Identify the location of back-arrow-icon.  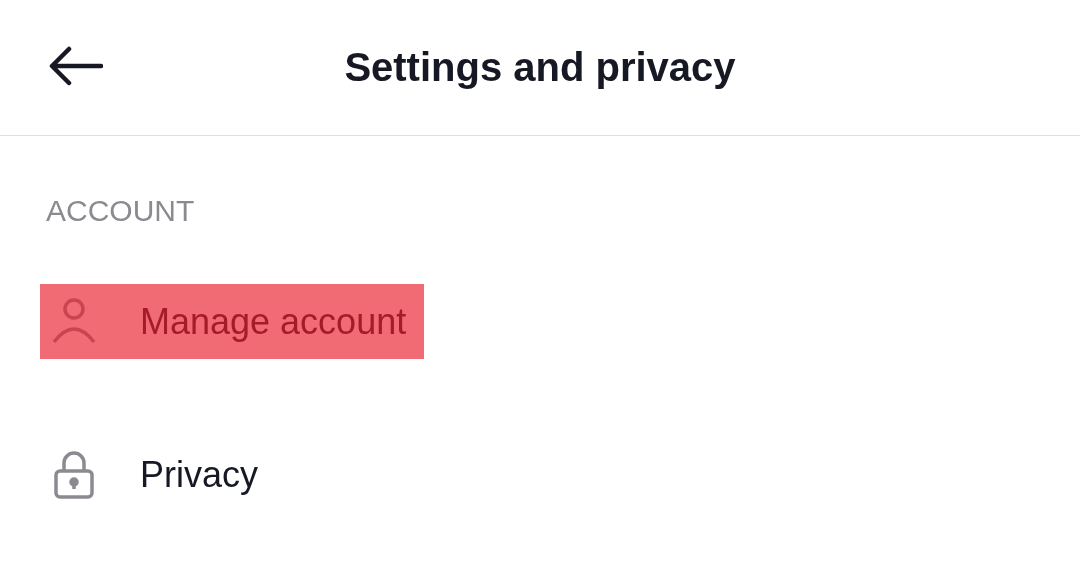
(76, 66).